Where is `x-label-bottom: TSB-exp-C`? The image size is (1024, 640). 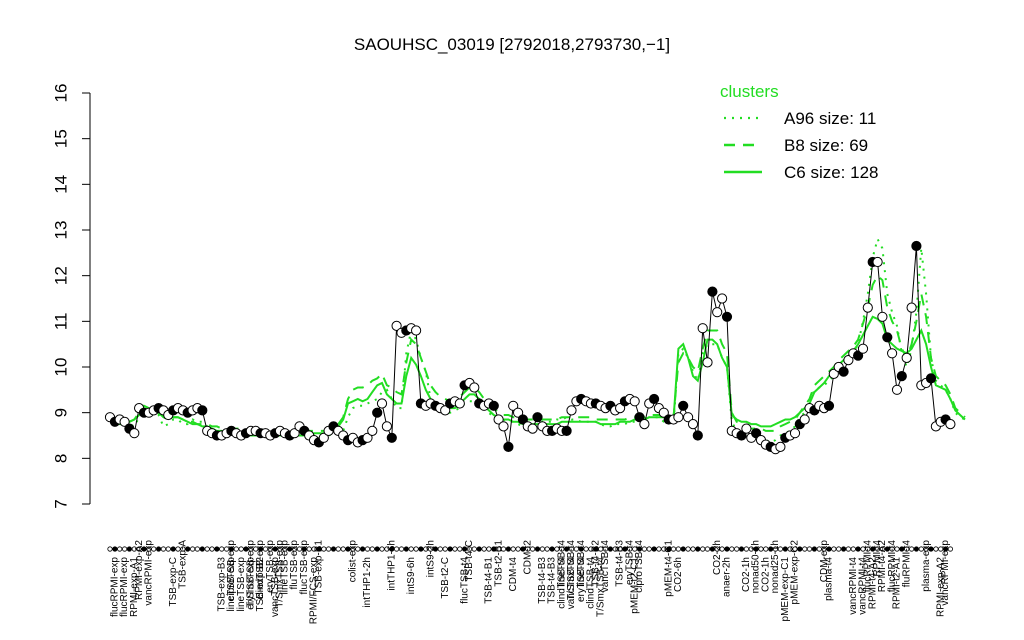
x-label-bottom: TSB-exp-C is located at coordinates (173, 581).